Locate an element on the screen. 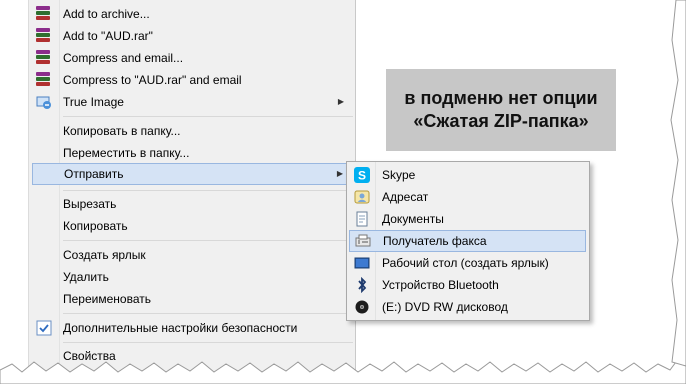  contact-icon is located at coordinates (362, 197).